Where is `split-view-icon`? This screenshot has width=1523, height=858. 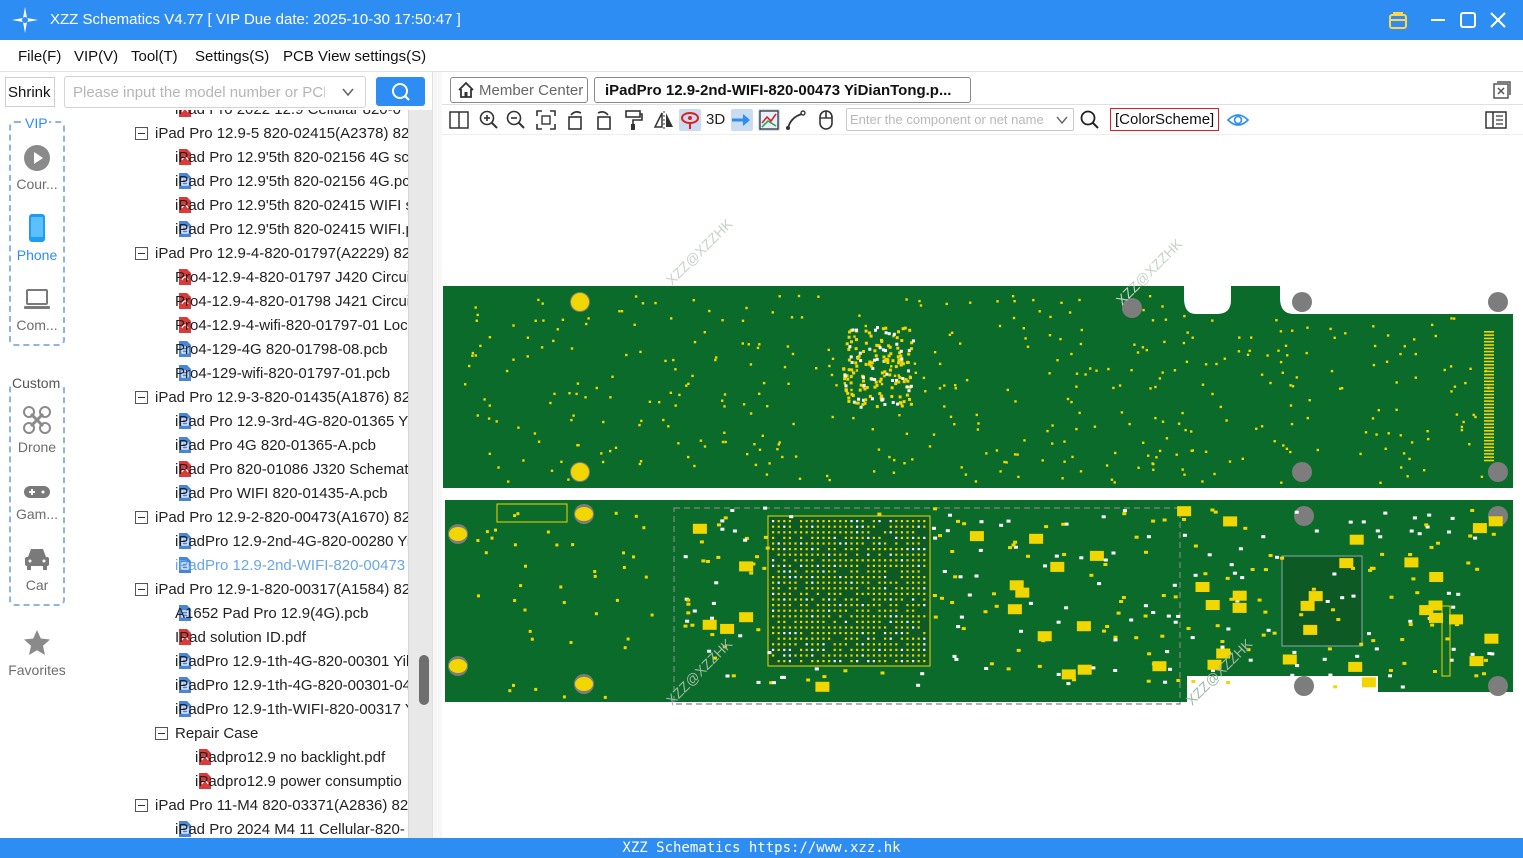 split-view-icon is located at coordinates (459, 120).